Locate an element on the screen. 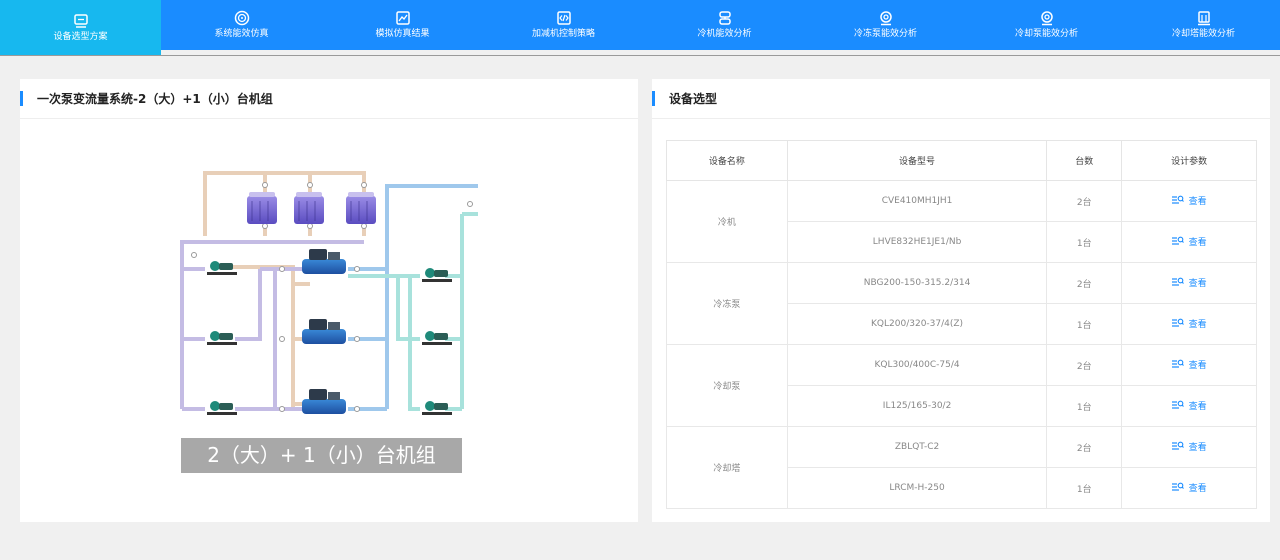 The width and height of the screenshot is (1280, 560). equipment-name-cell: 冷机 is located at coordinates (727, 221).